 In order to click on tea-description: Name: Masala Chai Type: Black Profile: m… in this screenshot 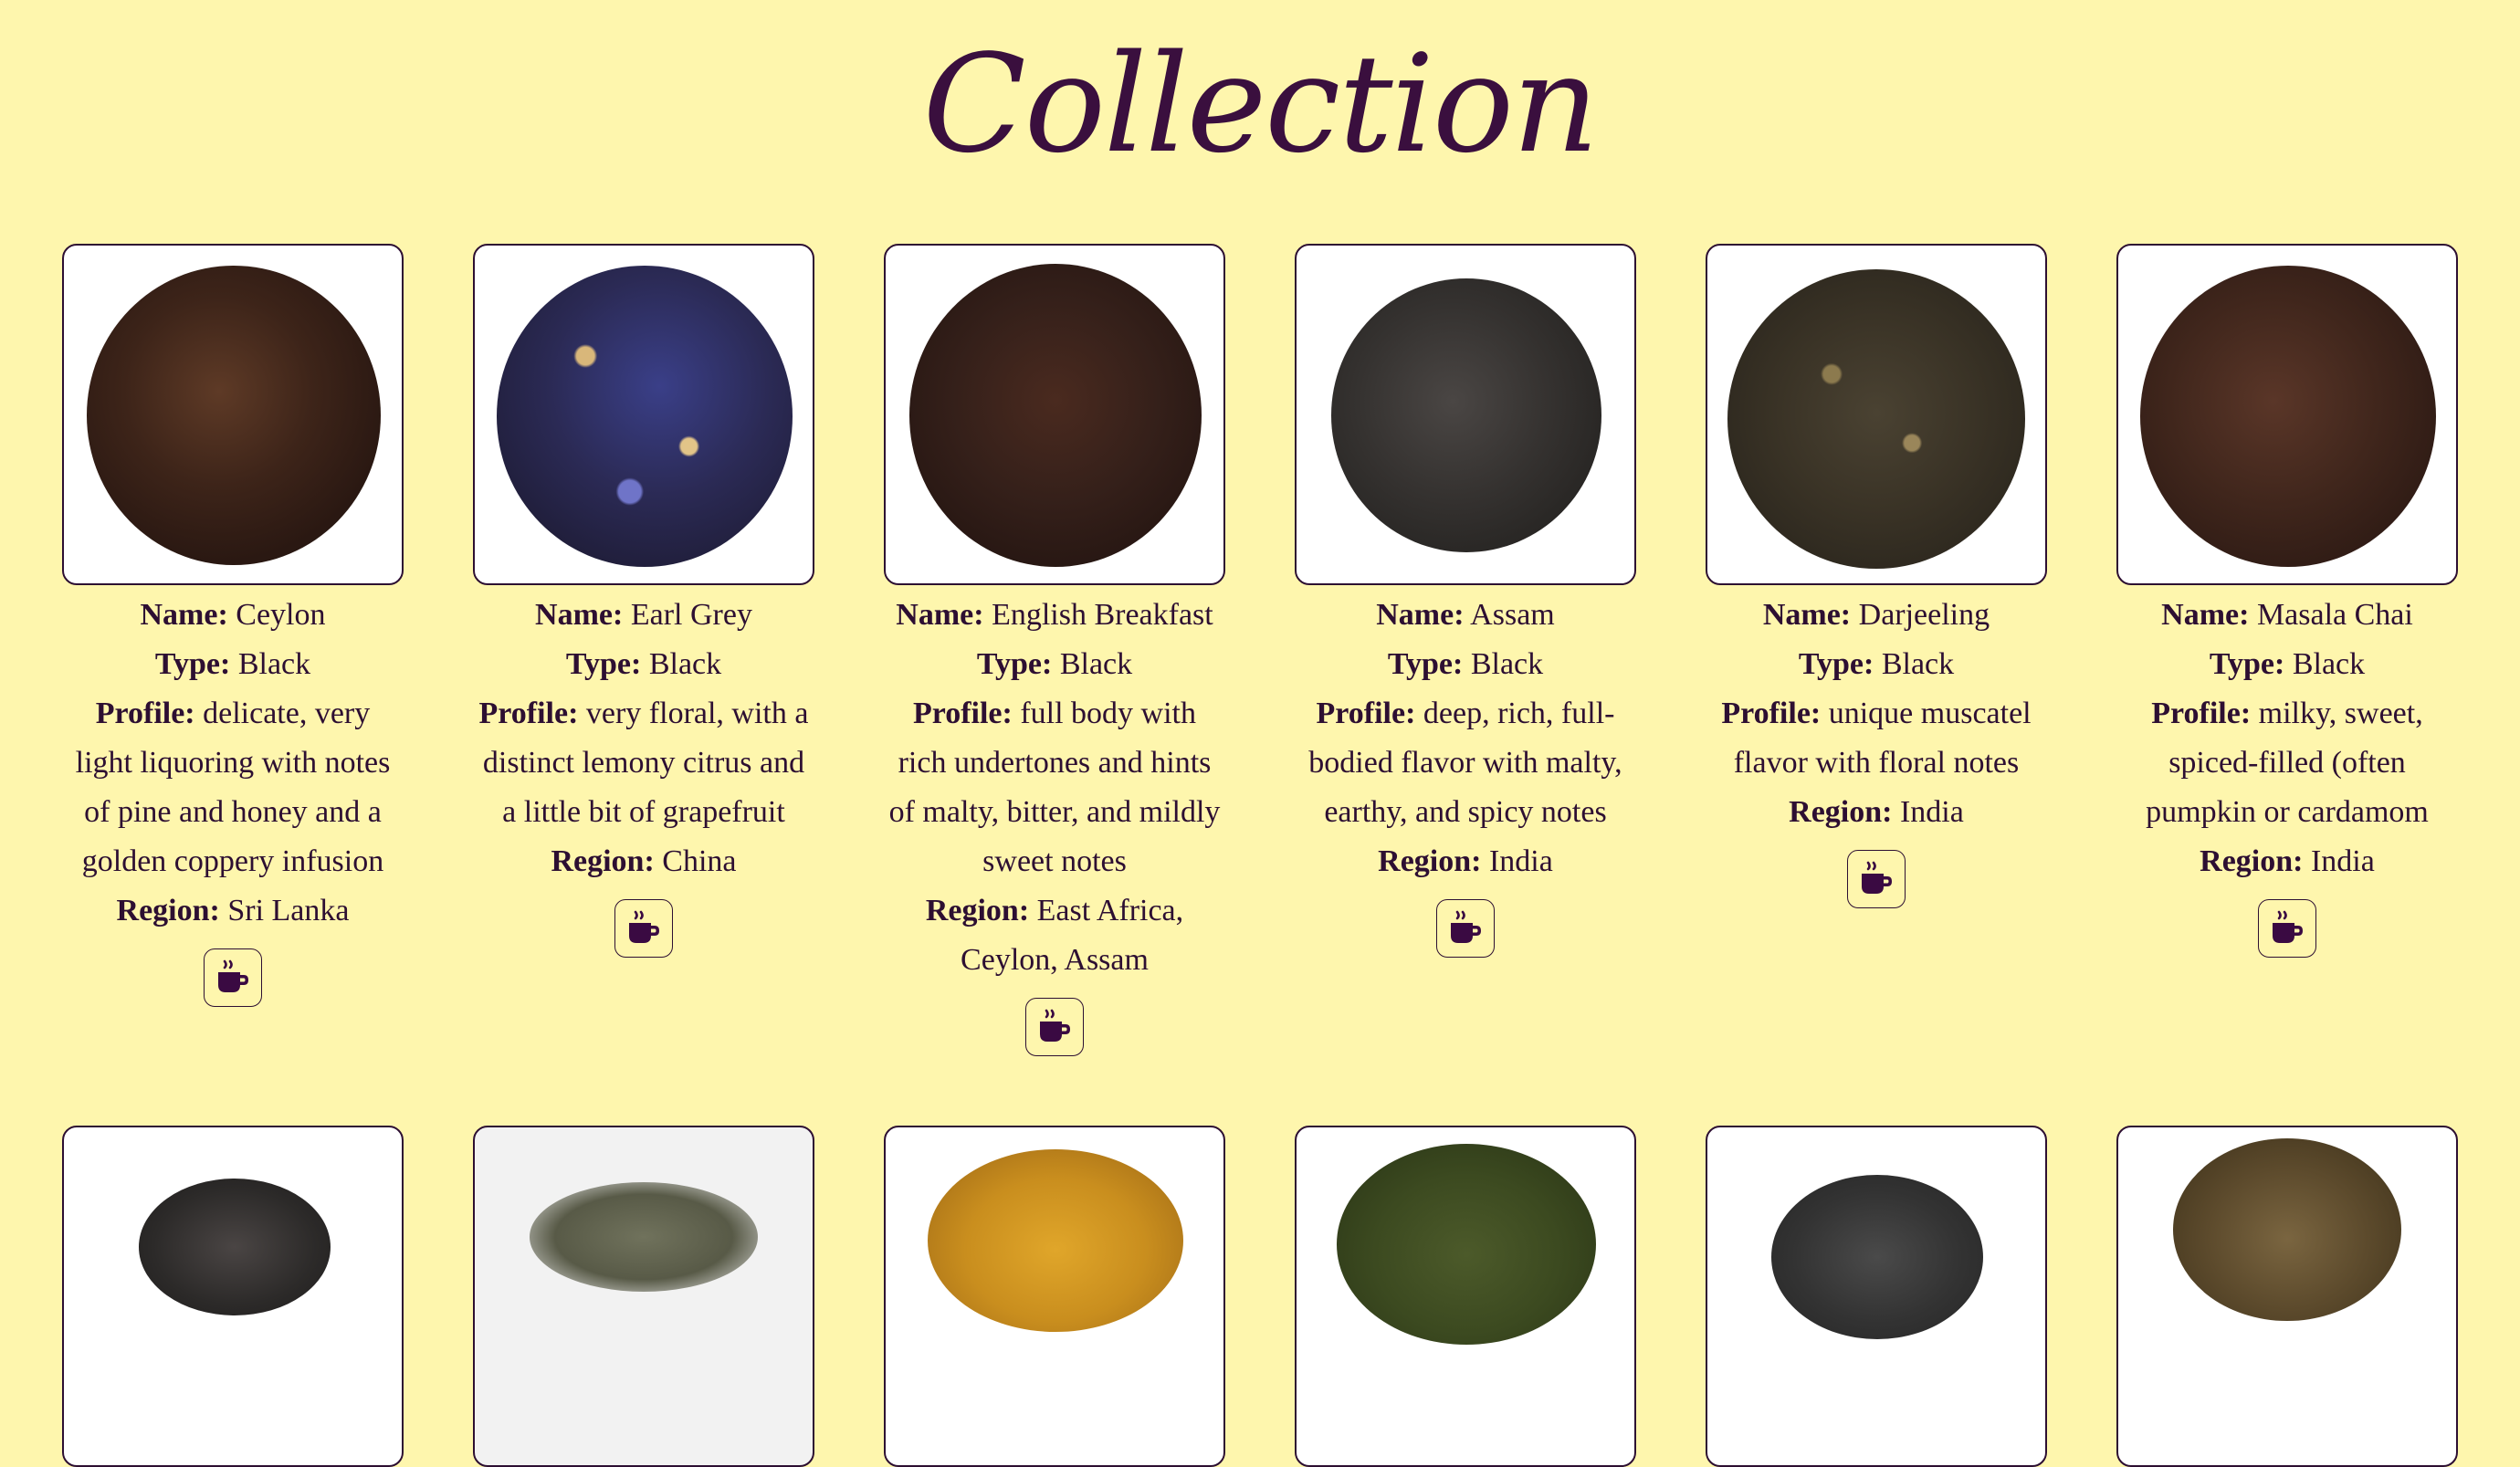, I will do `click(2287, 738)`.